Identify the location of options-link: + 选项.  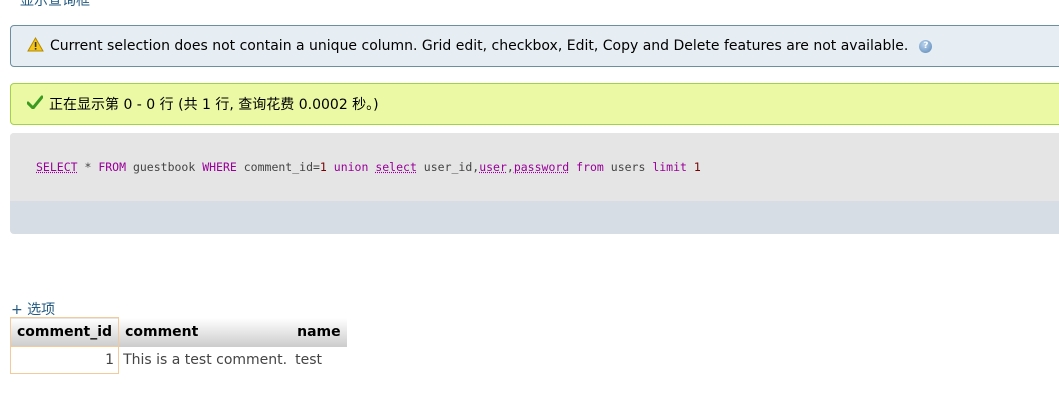
(33, 309).